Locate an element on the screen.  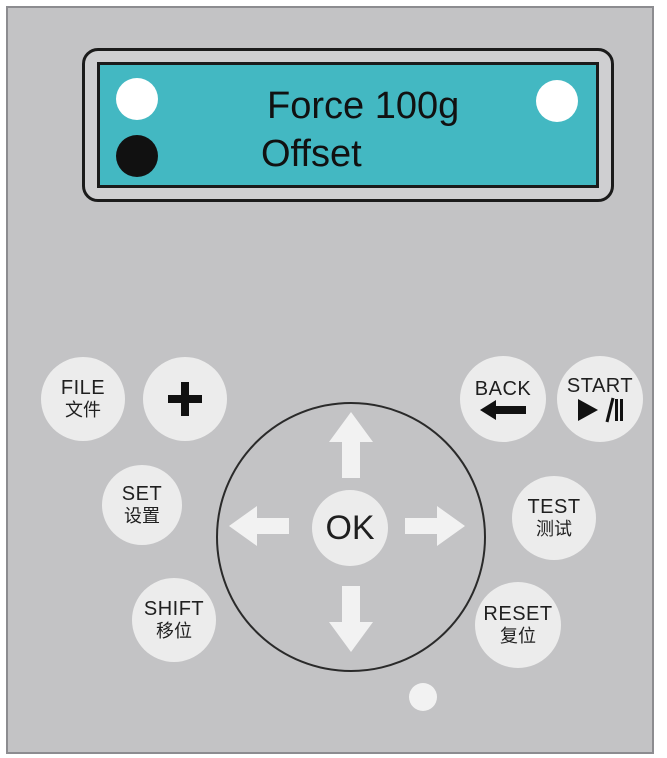
test-button: TEST 测试 is located at coordinates (554, 518).